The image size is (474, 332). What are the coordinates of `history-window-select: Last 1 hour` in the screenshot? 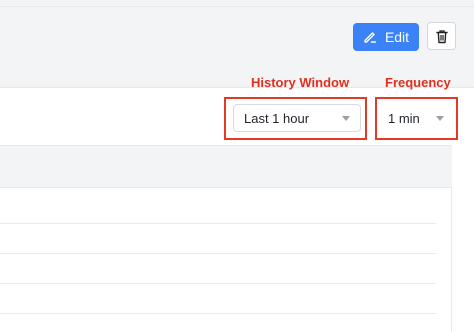 It's located at (297, 118).